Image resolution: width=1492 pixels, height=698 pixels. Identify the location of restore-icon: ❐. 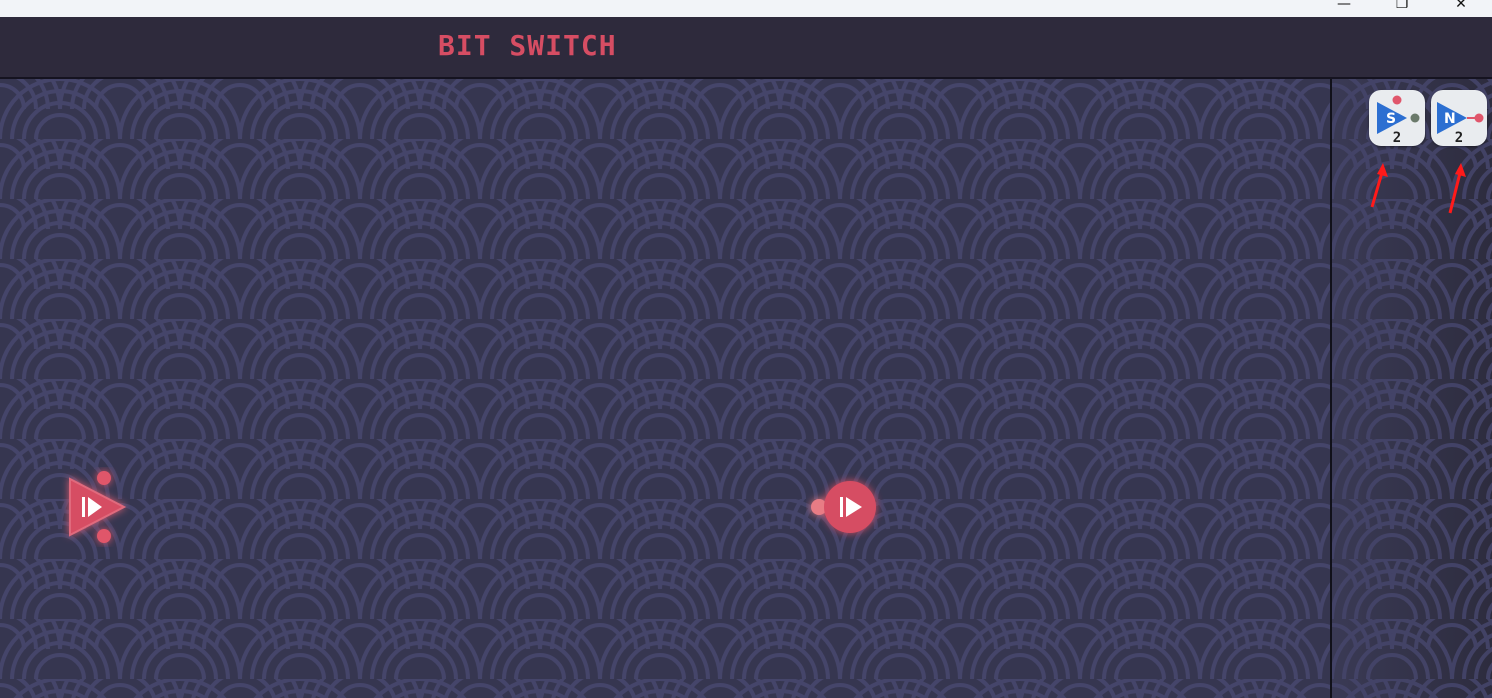
(1402, 7).